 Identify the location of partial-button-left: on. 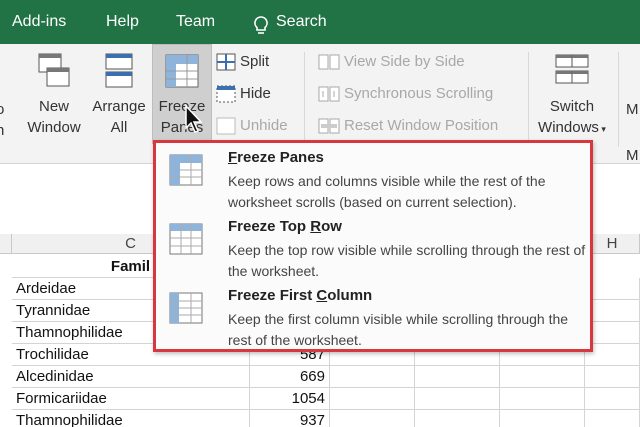
(5, 120).